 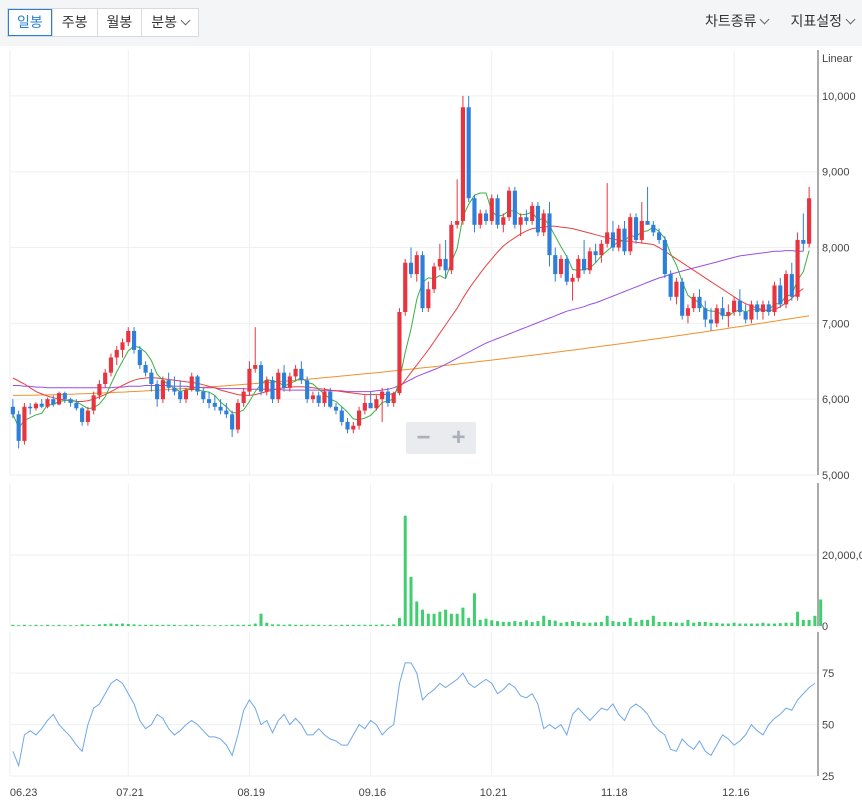 What do you see at coordinates (169, 22) in the screenshot?
I see `period-minute-dropdown: 분봉` at bounding box center [169, 22].